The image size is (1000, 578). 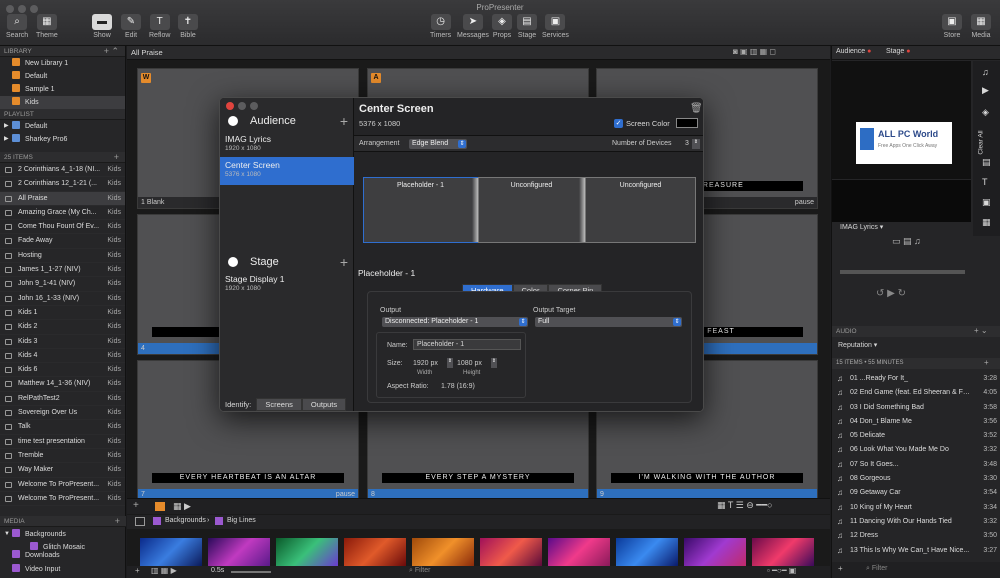 I want to click on add-slide-icon: +, so click(x=136, y=505).